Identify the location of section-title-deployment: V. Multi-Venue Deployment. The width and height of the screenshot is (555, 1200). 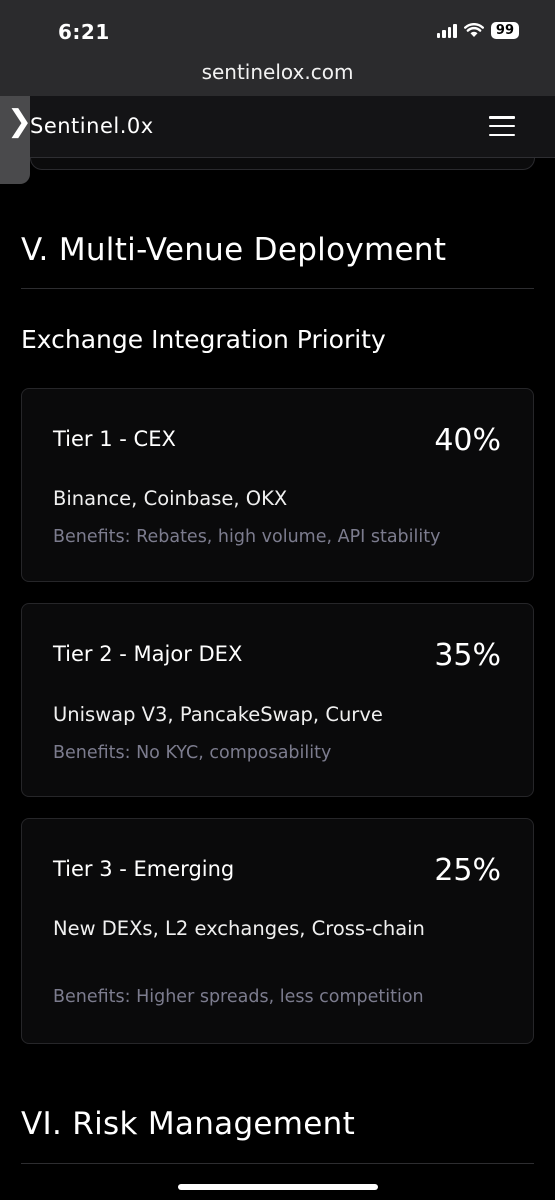
(234, 250).